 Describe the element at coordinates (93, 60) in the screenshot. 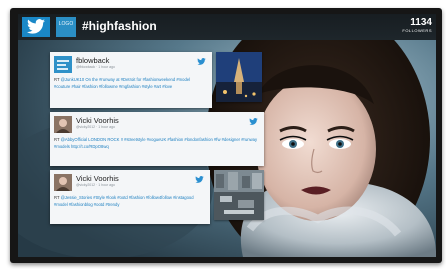

I see `tweet-author-name: fblowback` at that location.